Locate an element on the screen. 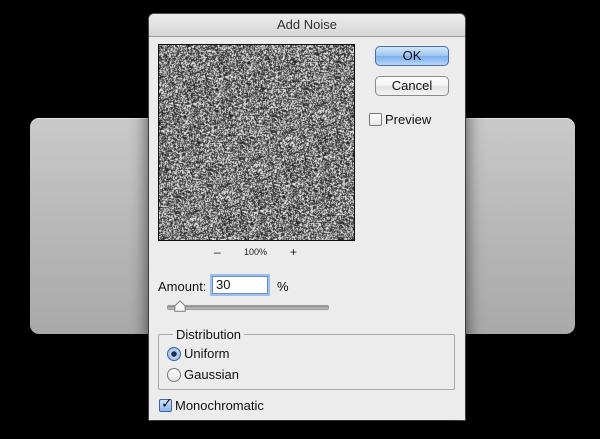 The height and width of the screenshot is (439, 600). amount-label: Amount: is located at coordinates (182, 286).